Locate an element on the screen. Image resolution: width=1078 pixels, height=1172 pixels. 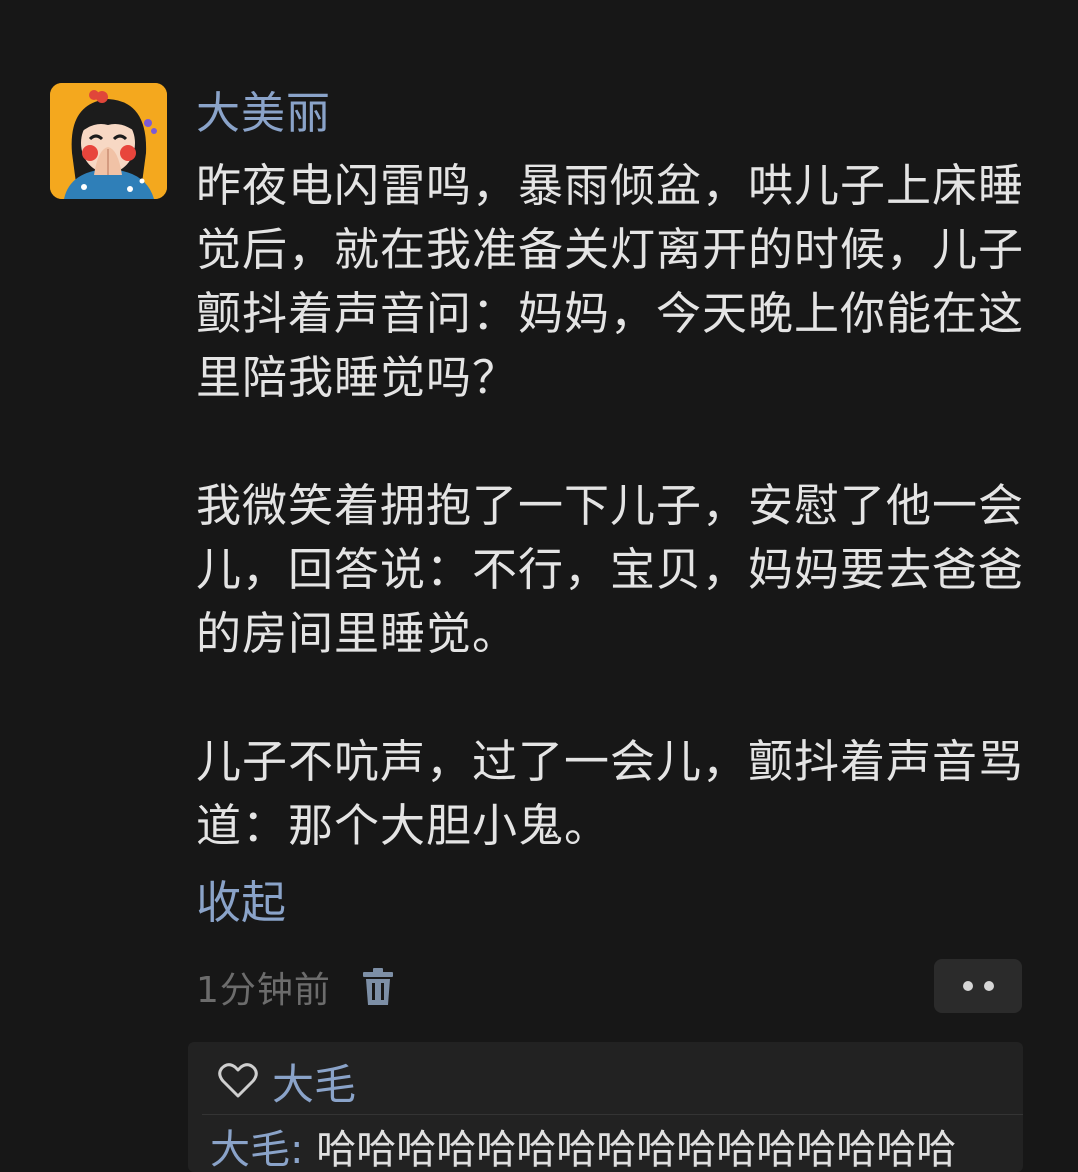
post-time: 1分钟前 is located at coordinates (263, 990).